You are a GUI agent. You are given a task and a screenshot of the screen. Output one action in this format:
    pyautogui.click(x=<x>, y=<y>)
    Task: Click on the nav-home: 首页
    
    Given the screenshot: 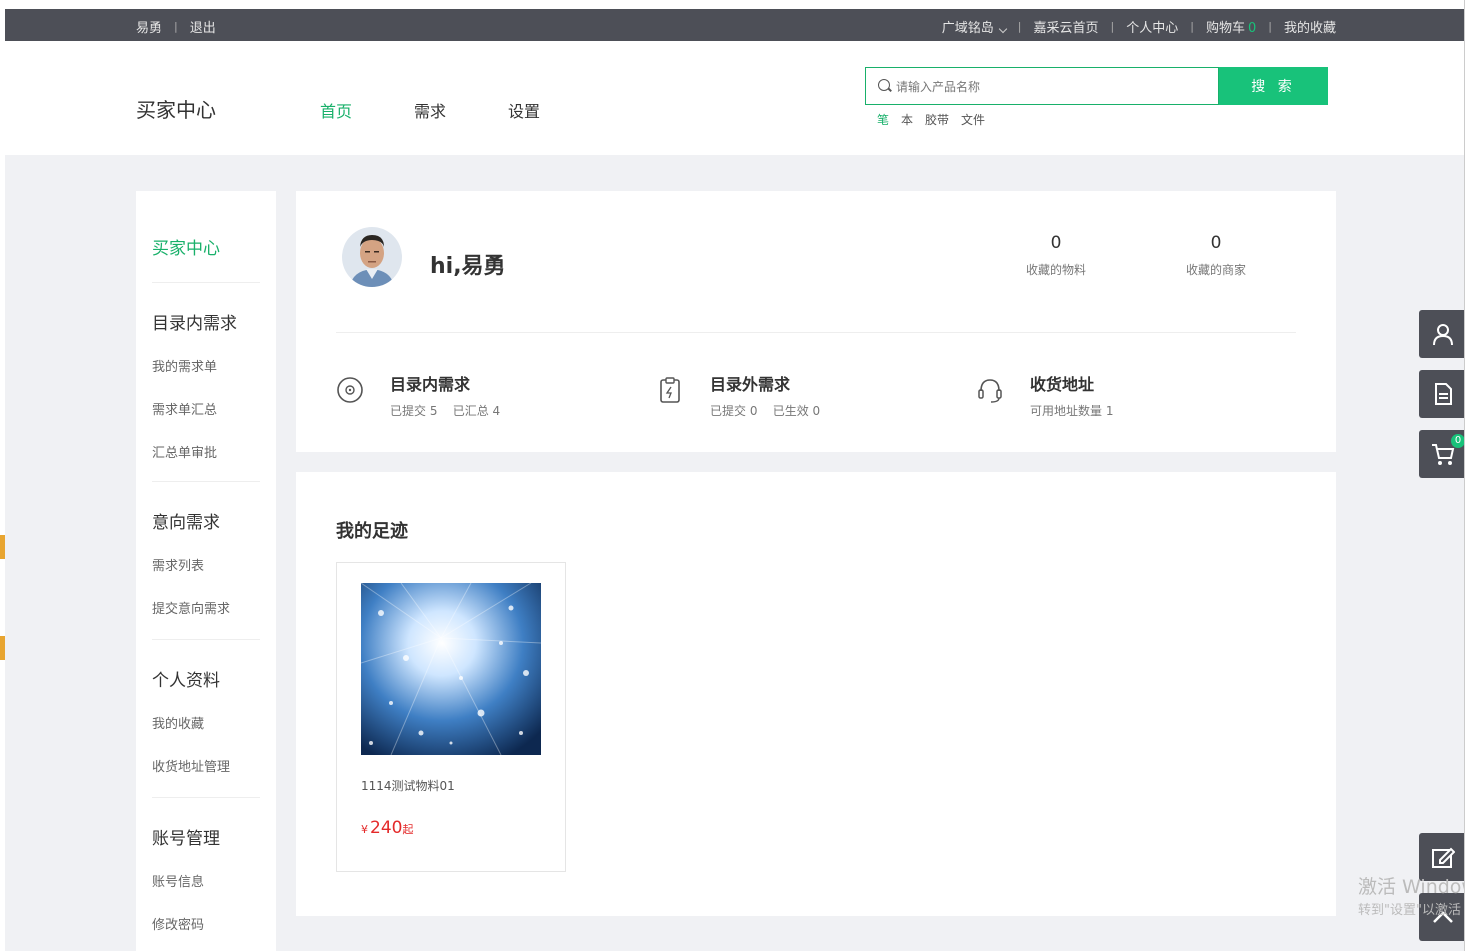 What is the action you would take?
    pyautogui.click(x=336, y=110)
    